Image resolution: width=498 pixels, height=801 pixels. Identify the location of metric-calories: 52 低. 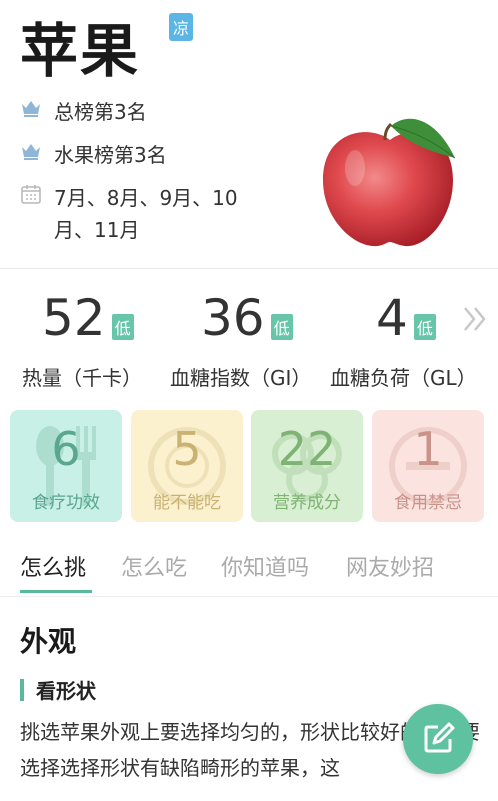
(88, 318).